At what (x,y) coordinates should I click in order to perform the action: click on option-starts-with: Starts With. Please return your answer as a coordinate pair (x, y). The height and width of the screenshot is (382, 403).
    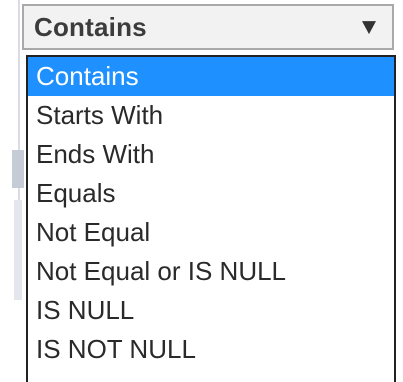
    Looking at the image, I should click on (211, 115).